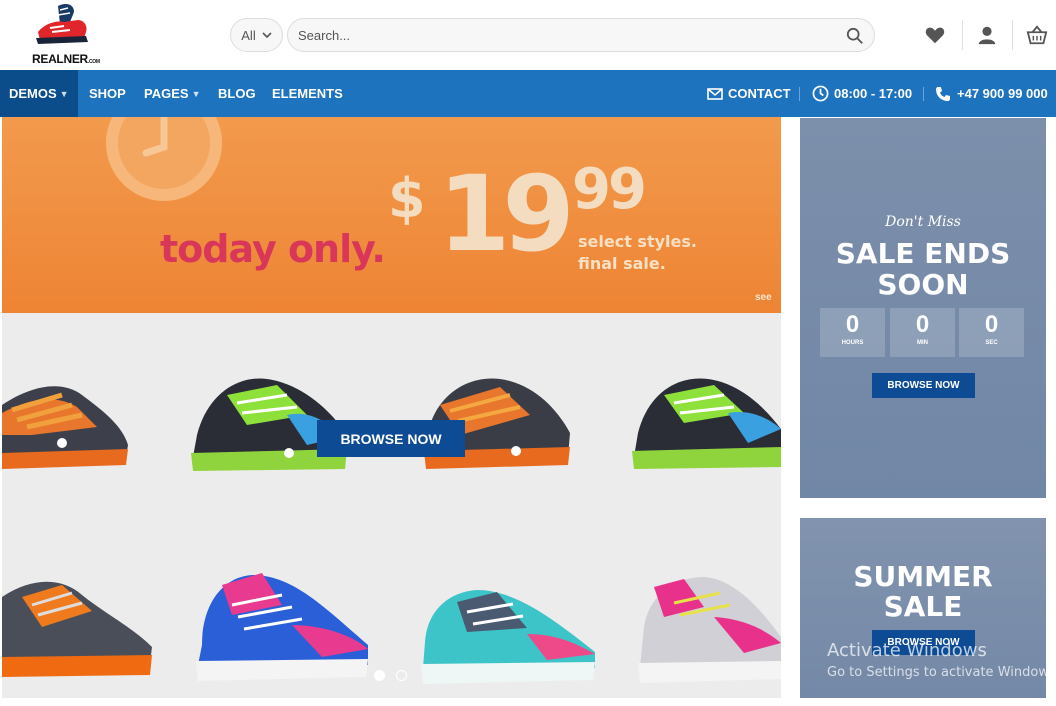 The width and height of the screenshot is (1056, 706). I want to click on nav-item-pages: PAGES ▼, so click(172, 93).